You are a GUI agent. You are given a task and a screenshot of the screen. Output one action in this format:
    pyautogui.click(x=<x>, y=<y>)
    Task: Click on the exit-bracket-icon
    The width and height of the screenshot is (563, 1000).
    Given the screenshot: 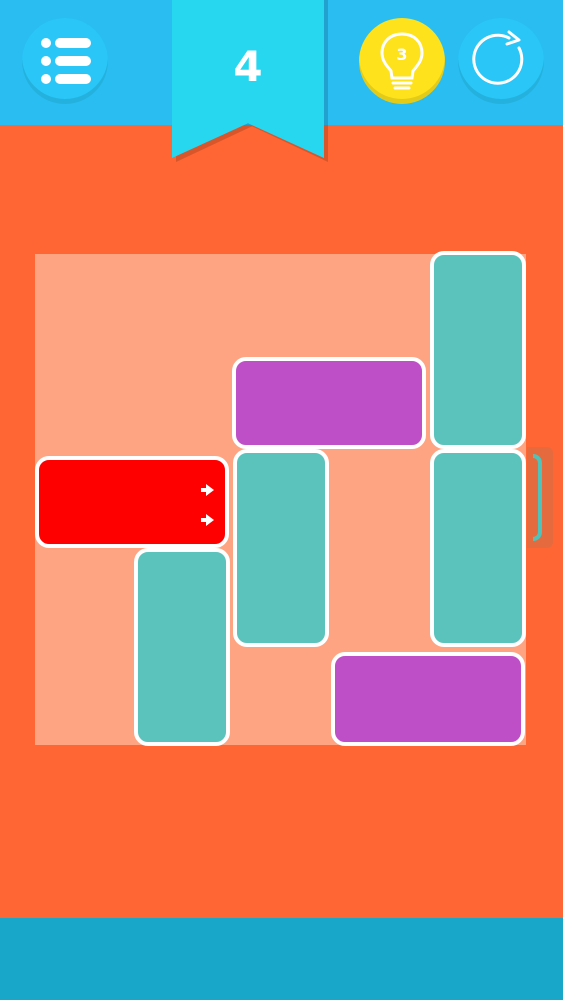 What is the action you would take?
    pyautogui.click(x=537, y=497)
    